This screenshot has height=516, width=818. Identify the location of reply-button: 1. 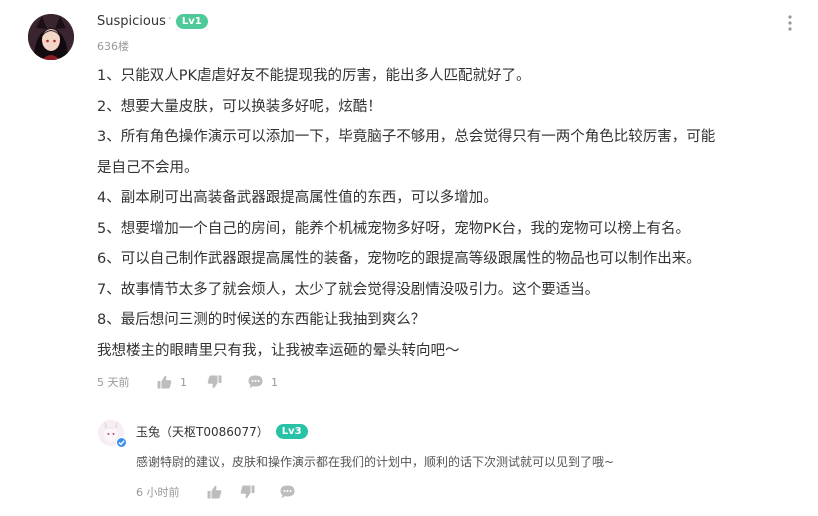
(263, 382).